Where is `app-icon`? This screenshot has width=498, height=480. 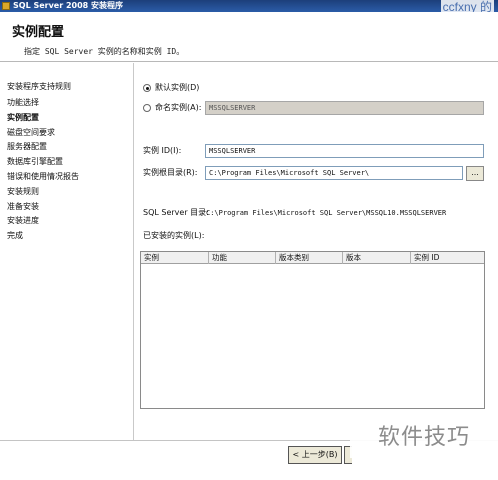
app-icon is located at coordinates (6, 6).